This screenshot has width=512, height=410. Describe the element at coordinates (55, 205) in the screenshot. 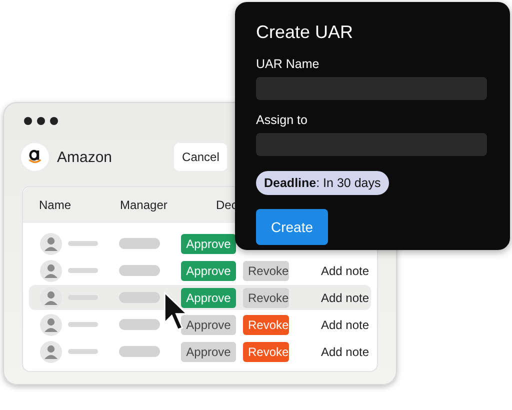

I see `column-header: Name` at that location.